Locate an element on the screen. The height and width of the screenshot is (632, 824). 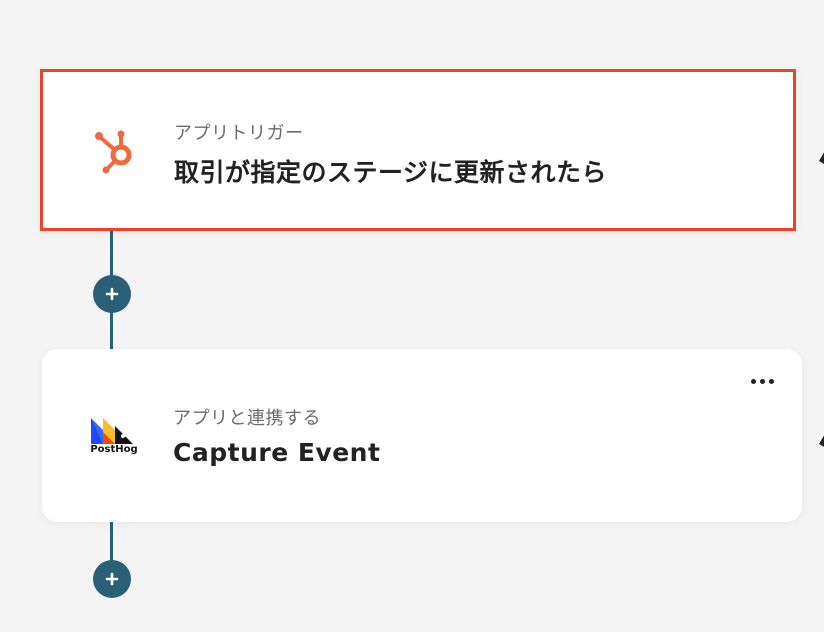
hubspot-icon is located at coordinates (115, 150).